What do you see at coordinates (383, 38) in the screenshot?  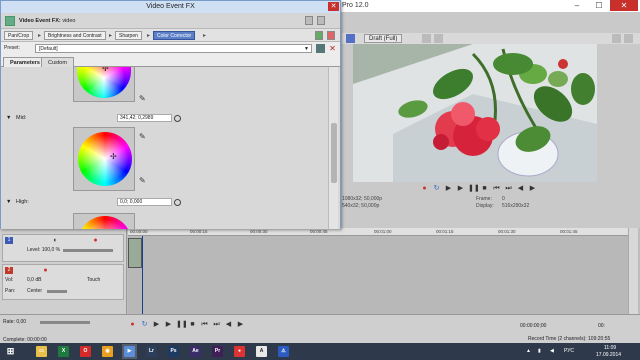 I see `preview-quality-select: Draft (Full)` at bounding box center [383, 38].